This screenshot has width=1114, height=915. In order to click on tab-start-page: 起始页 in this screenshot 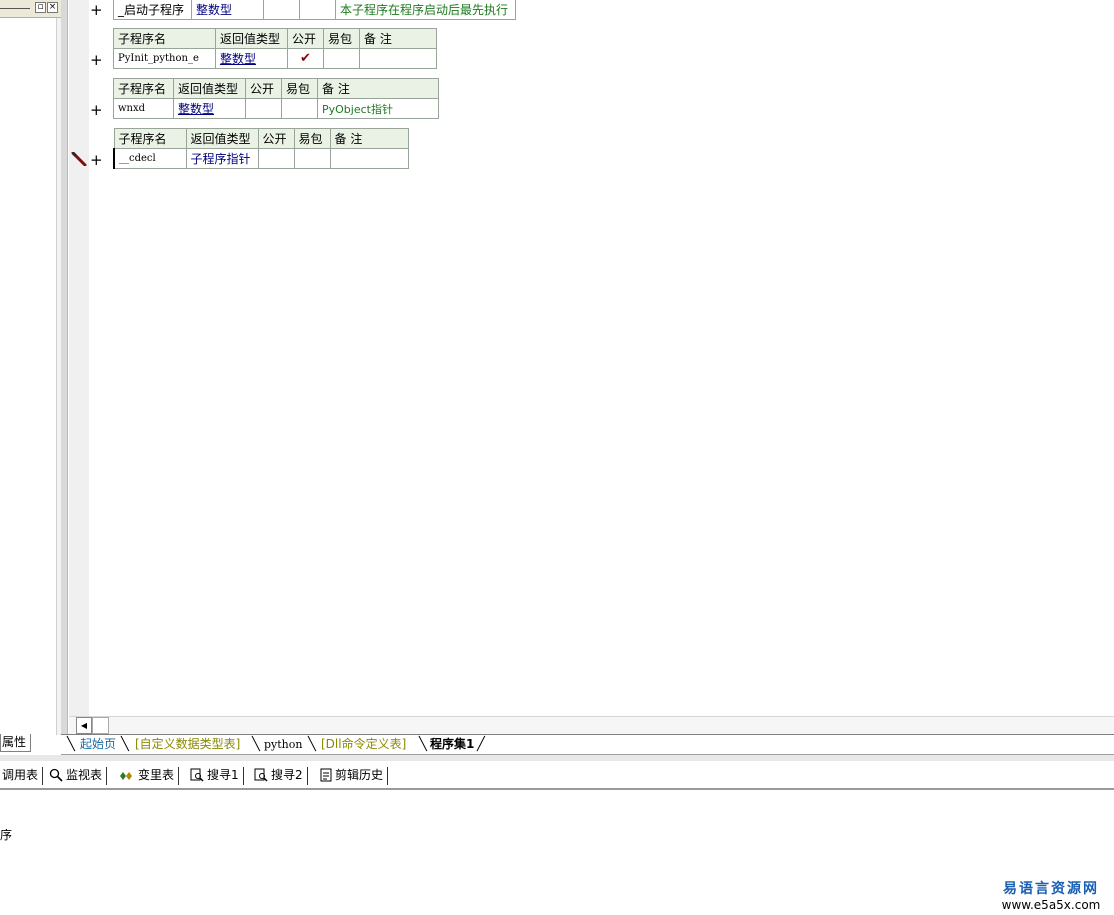, I will do `click(98, 745)`.